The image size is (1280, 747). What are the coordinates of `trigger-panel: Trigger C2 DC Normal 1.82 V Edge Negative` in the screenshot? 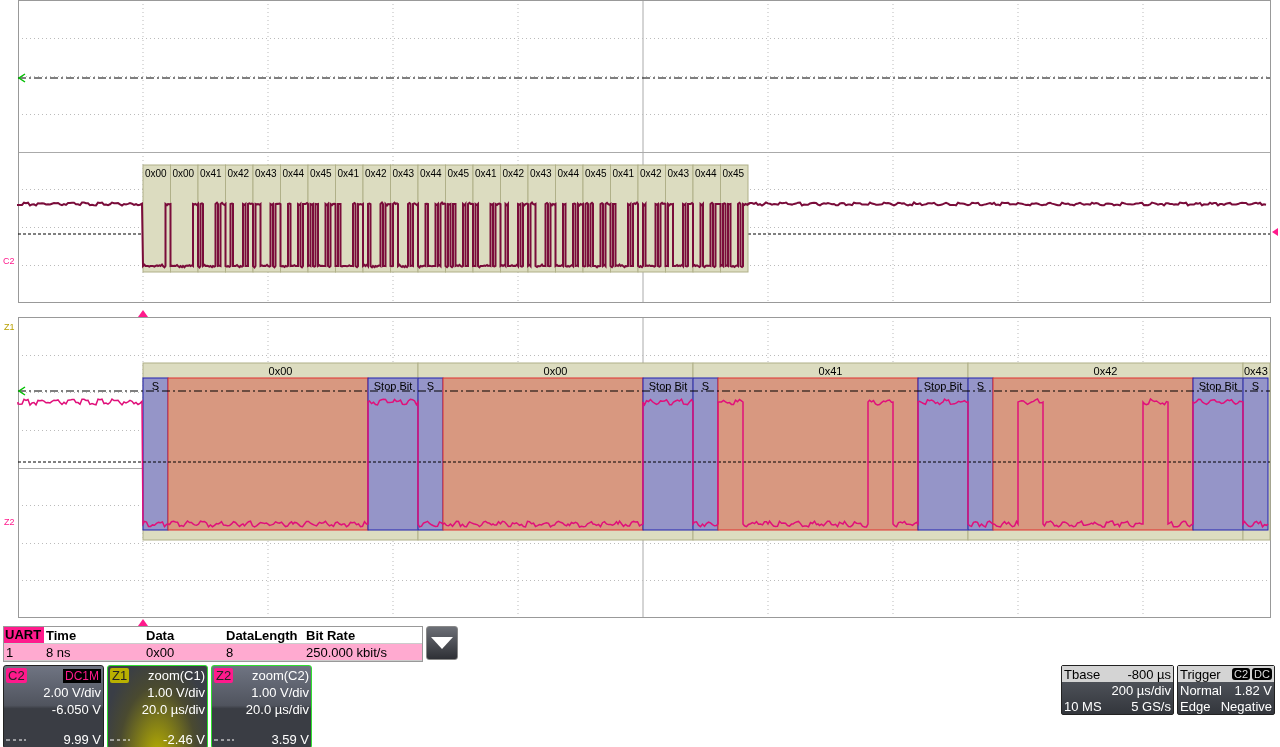 It's located at (1226, 690).